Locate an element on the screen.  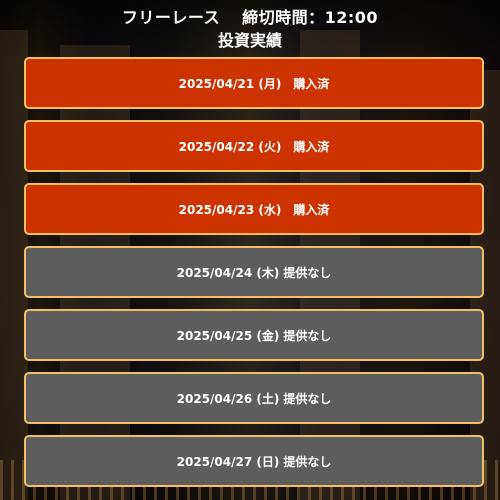
day-row: 2025/04/24 (木) 提供なし is located at coordinates (254, 272).